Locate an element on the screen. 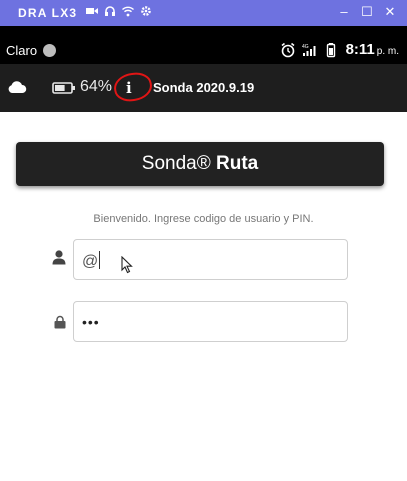  app-version-label: Sonda 2020.9.19 is located at coordinates (204, 87).